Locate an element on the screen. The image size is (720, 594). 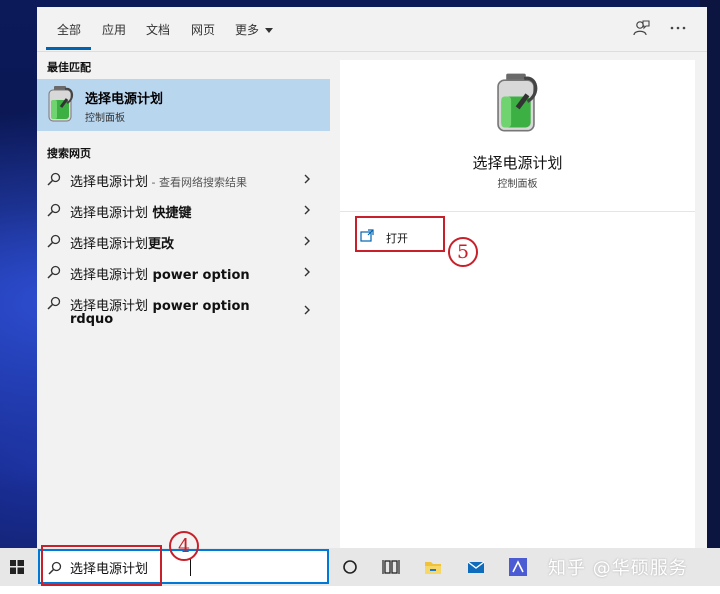
task-view-icon is located at coordinates (391, 567).